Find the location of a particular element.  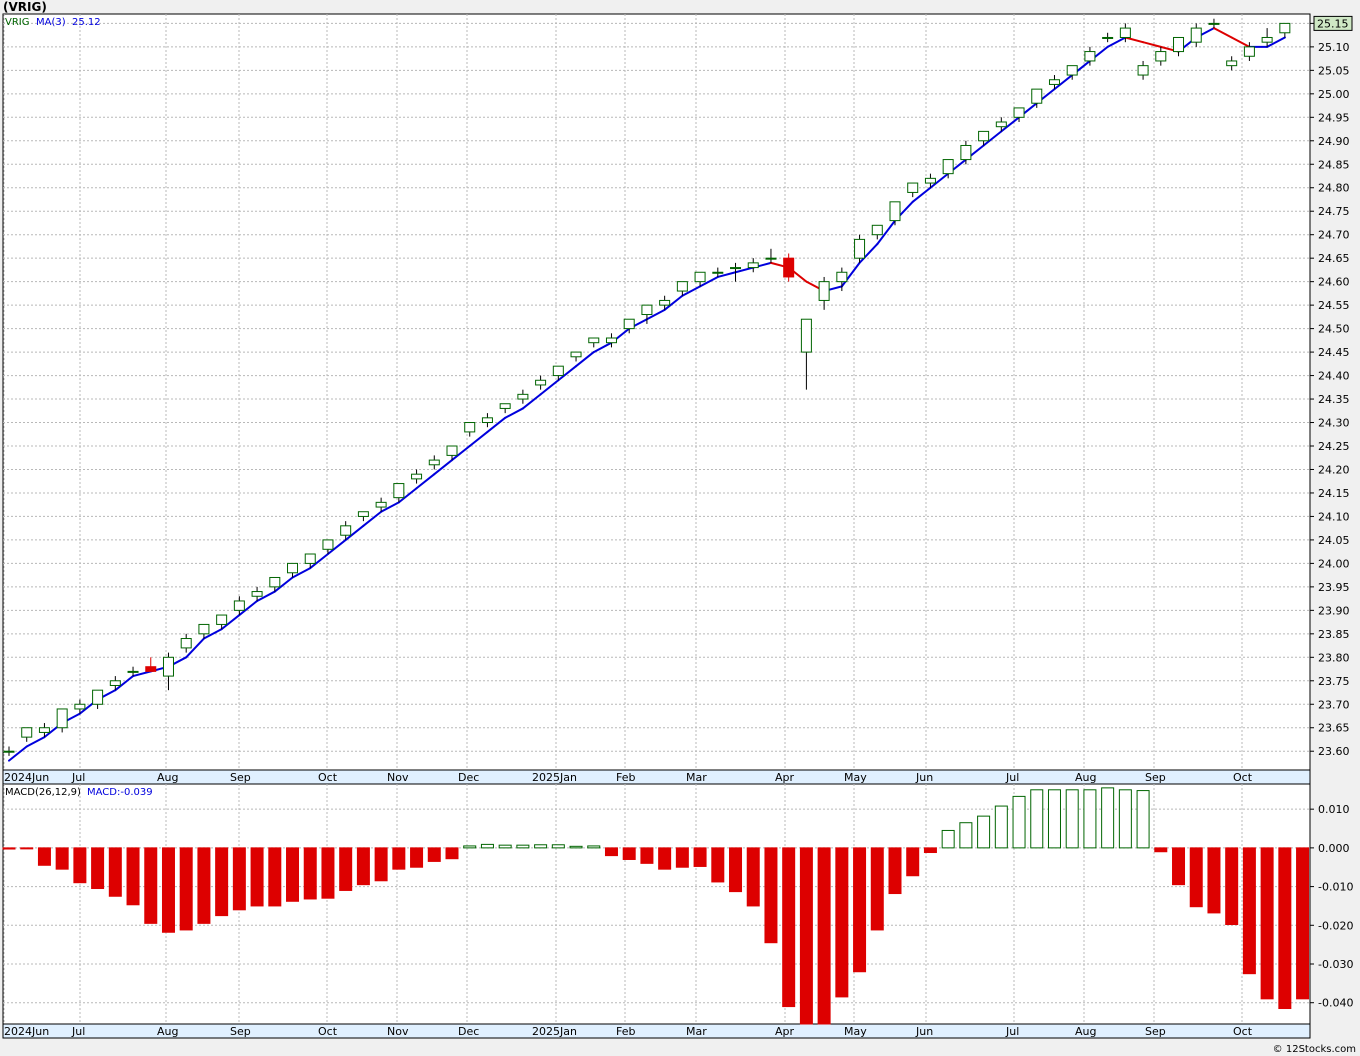

month-label-bottom: Dec is located at coordinates (468, 1031).